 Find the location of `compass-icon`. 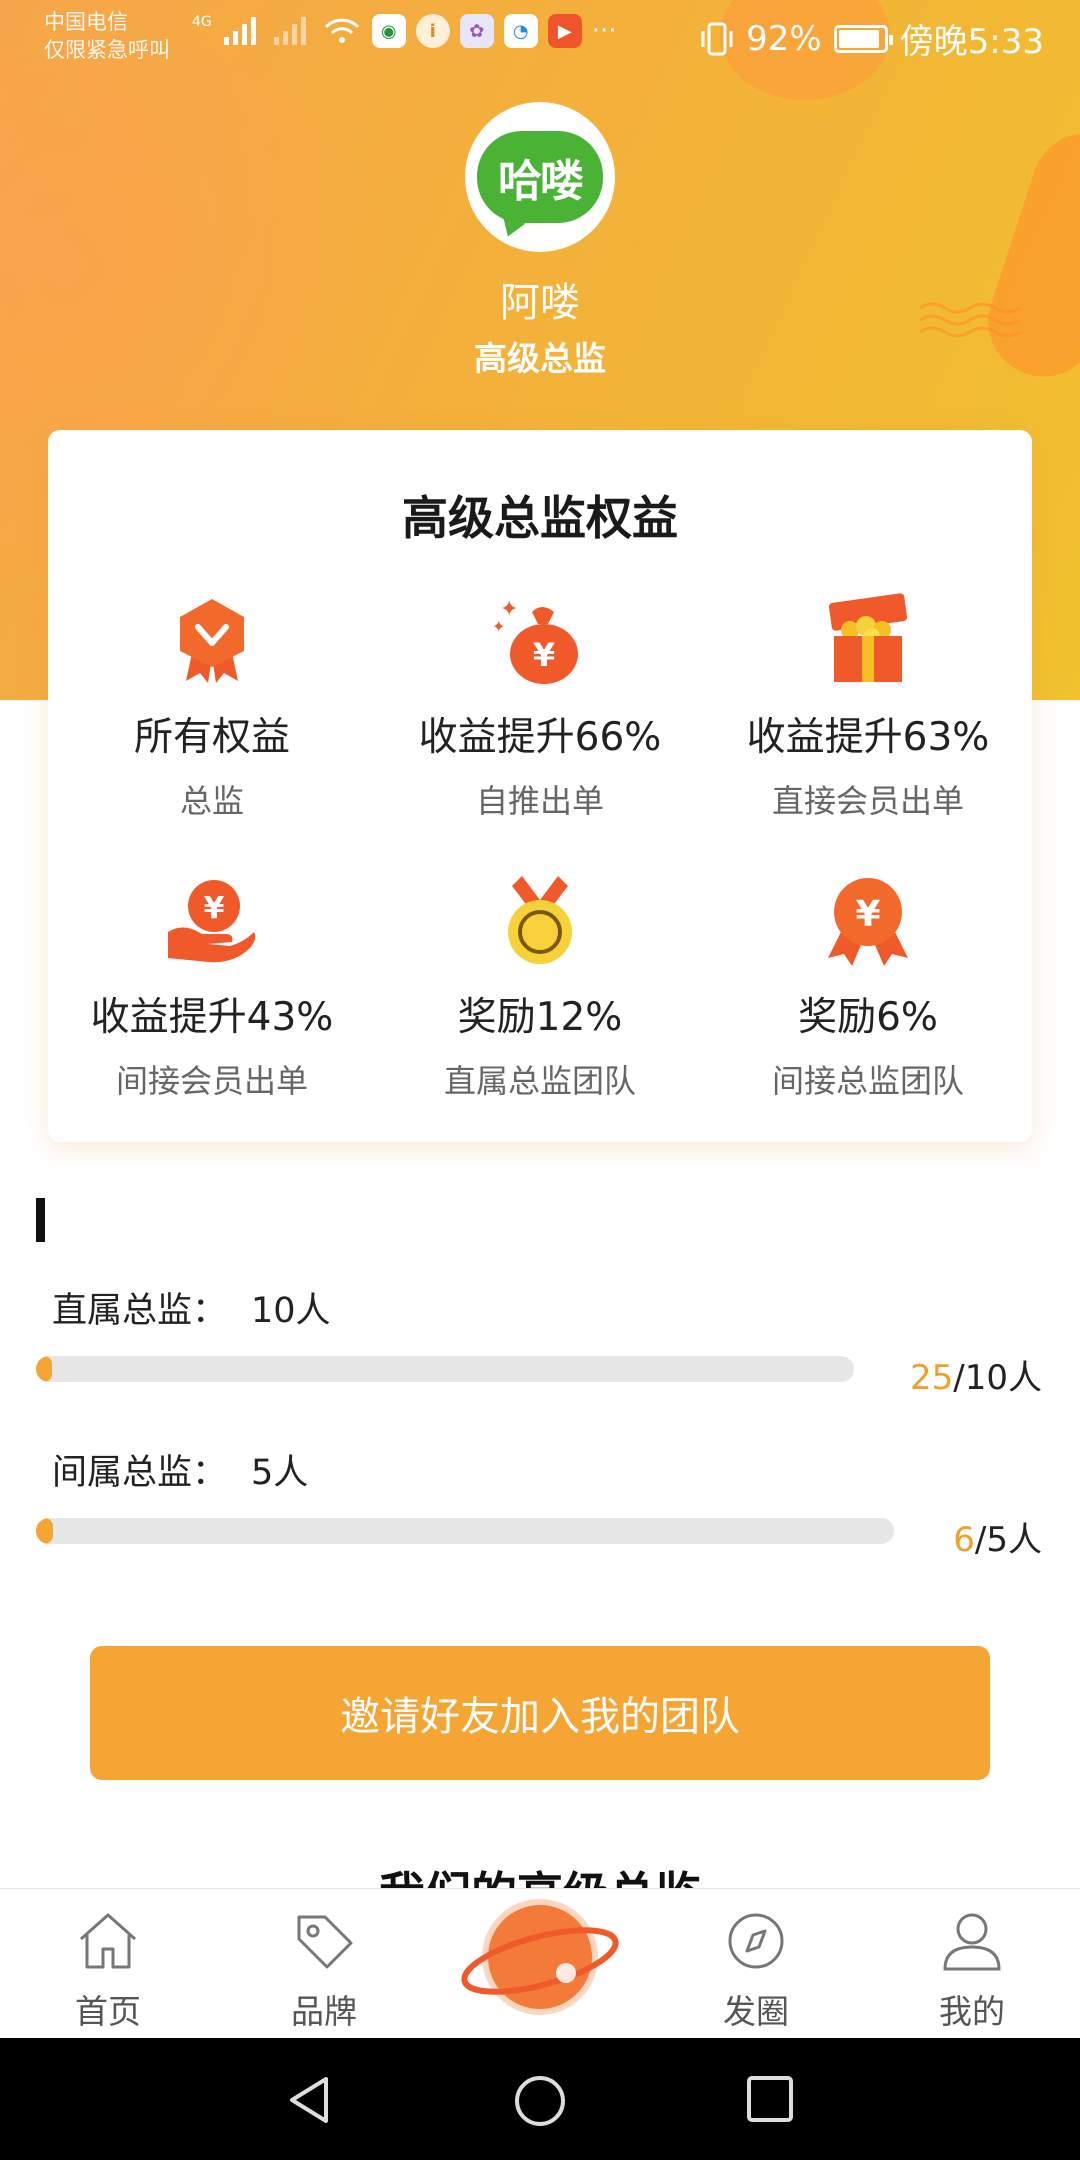

compass-icon is located at coordinates (756, 1941).